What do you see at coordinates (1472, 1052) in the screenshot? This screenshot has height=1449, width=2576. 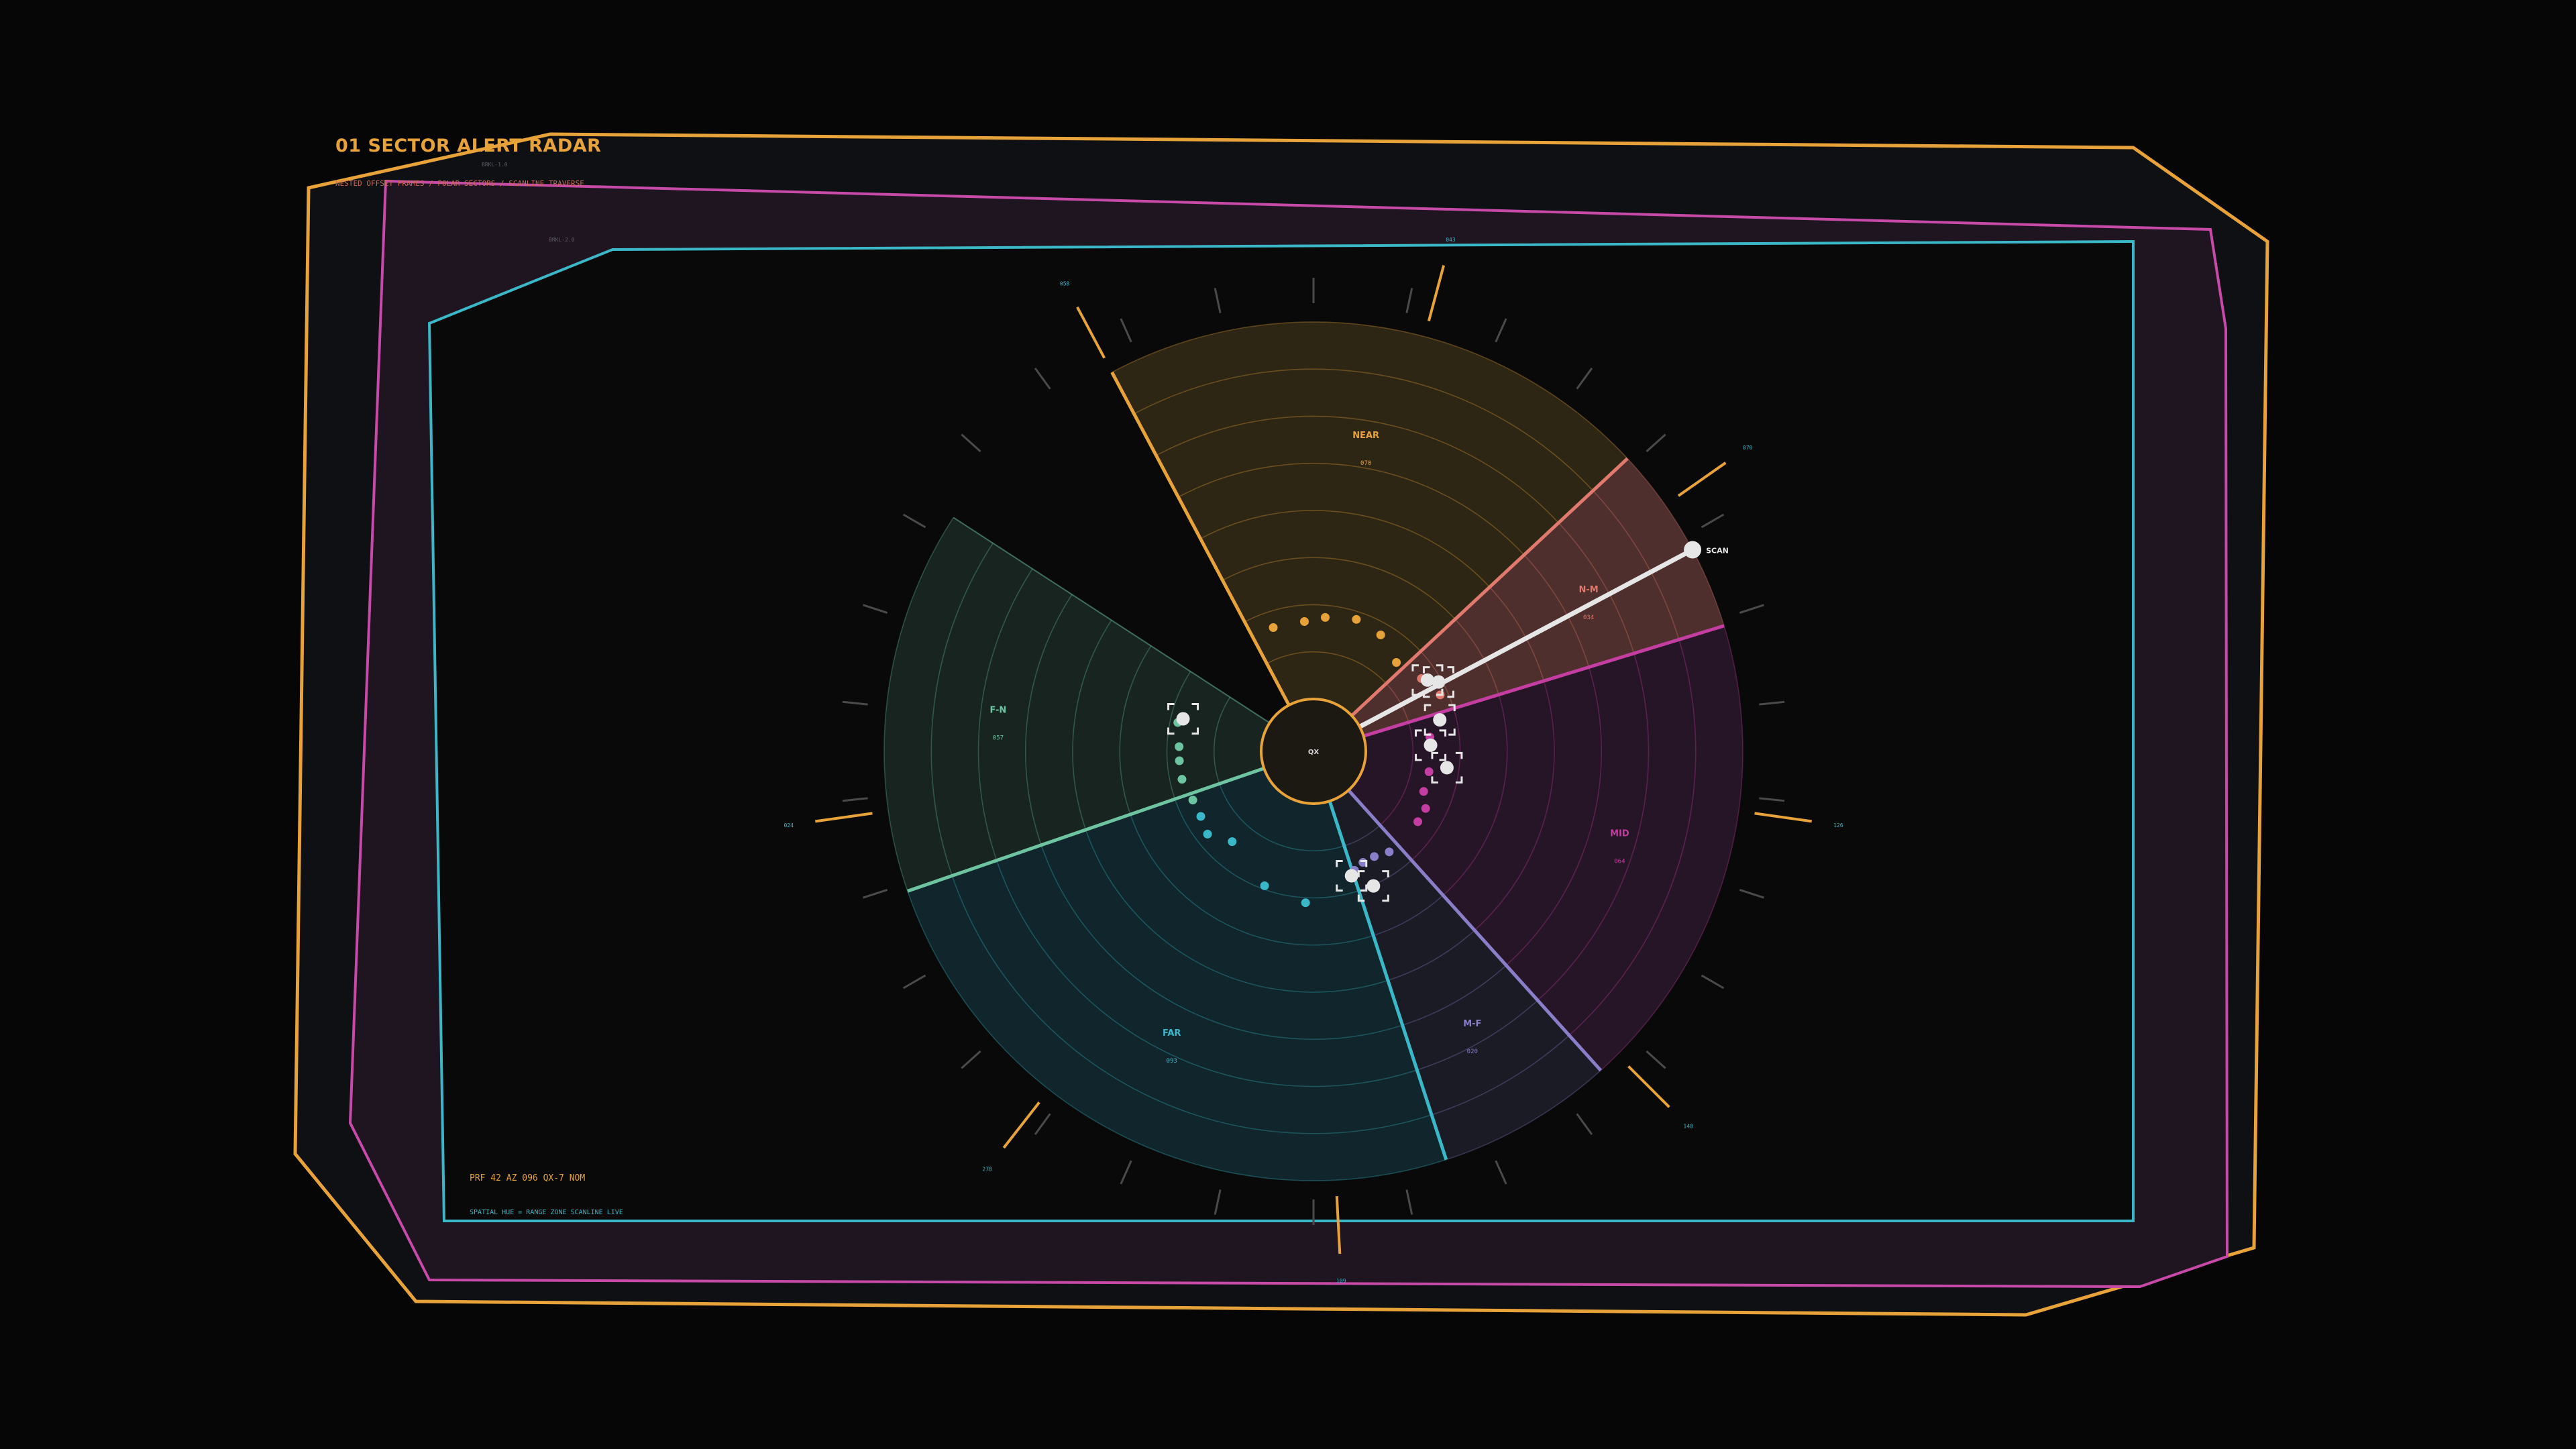 I see `sector-value: 020` at bounding box center [1472, 1052].